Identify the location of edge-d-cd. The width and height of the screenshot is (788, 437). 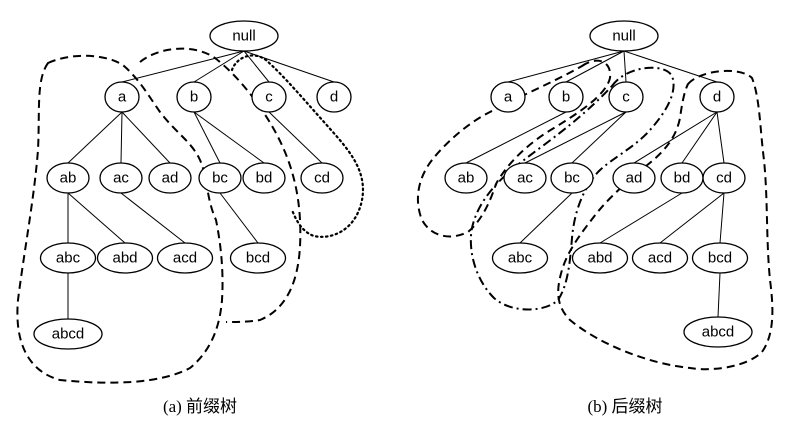
(720, 137).